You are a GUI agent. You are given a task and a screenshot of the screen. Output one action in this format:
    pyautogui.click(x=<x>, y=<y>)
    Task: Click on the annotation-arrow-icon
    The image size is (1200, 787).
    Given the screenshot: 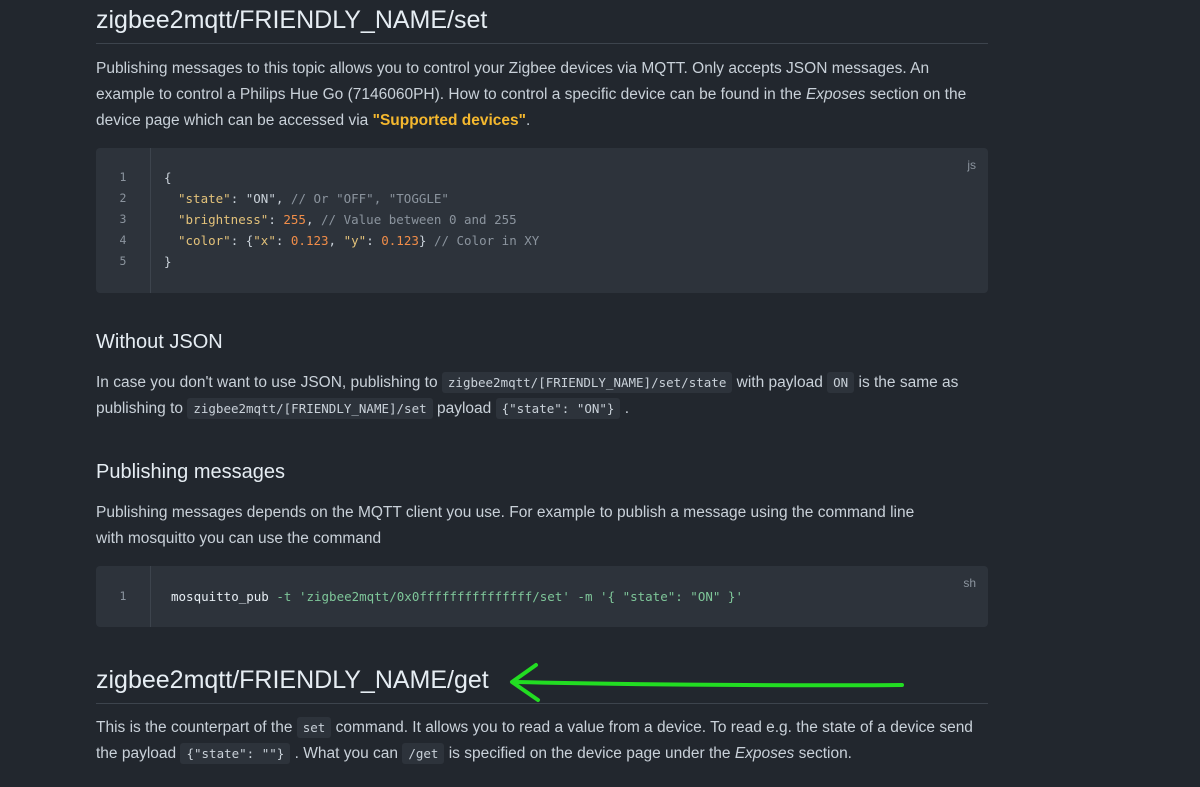 What is the action you would take?
    pyautogui.click(x=707, y=682)
    